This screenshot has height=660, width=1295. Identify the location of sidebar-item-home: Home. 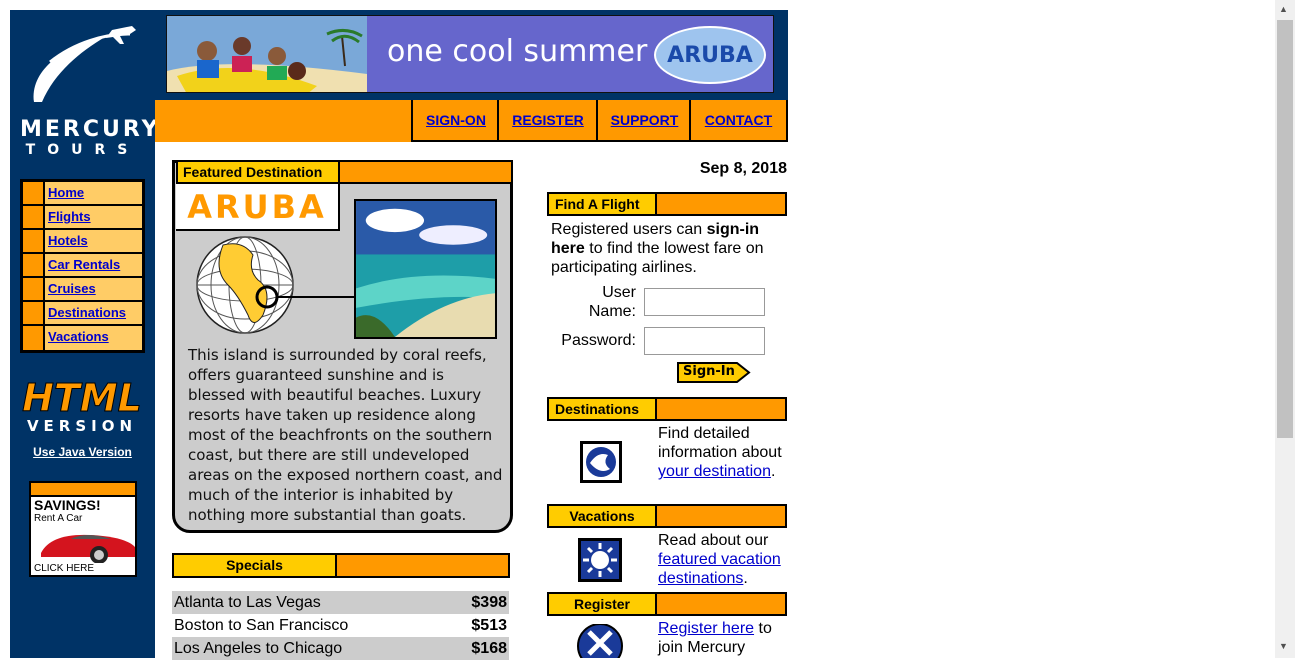
(82, 194).